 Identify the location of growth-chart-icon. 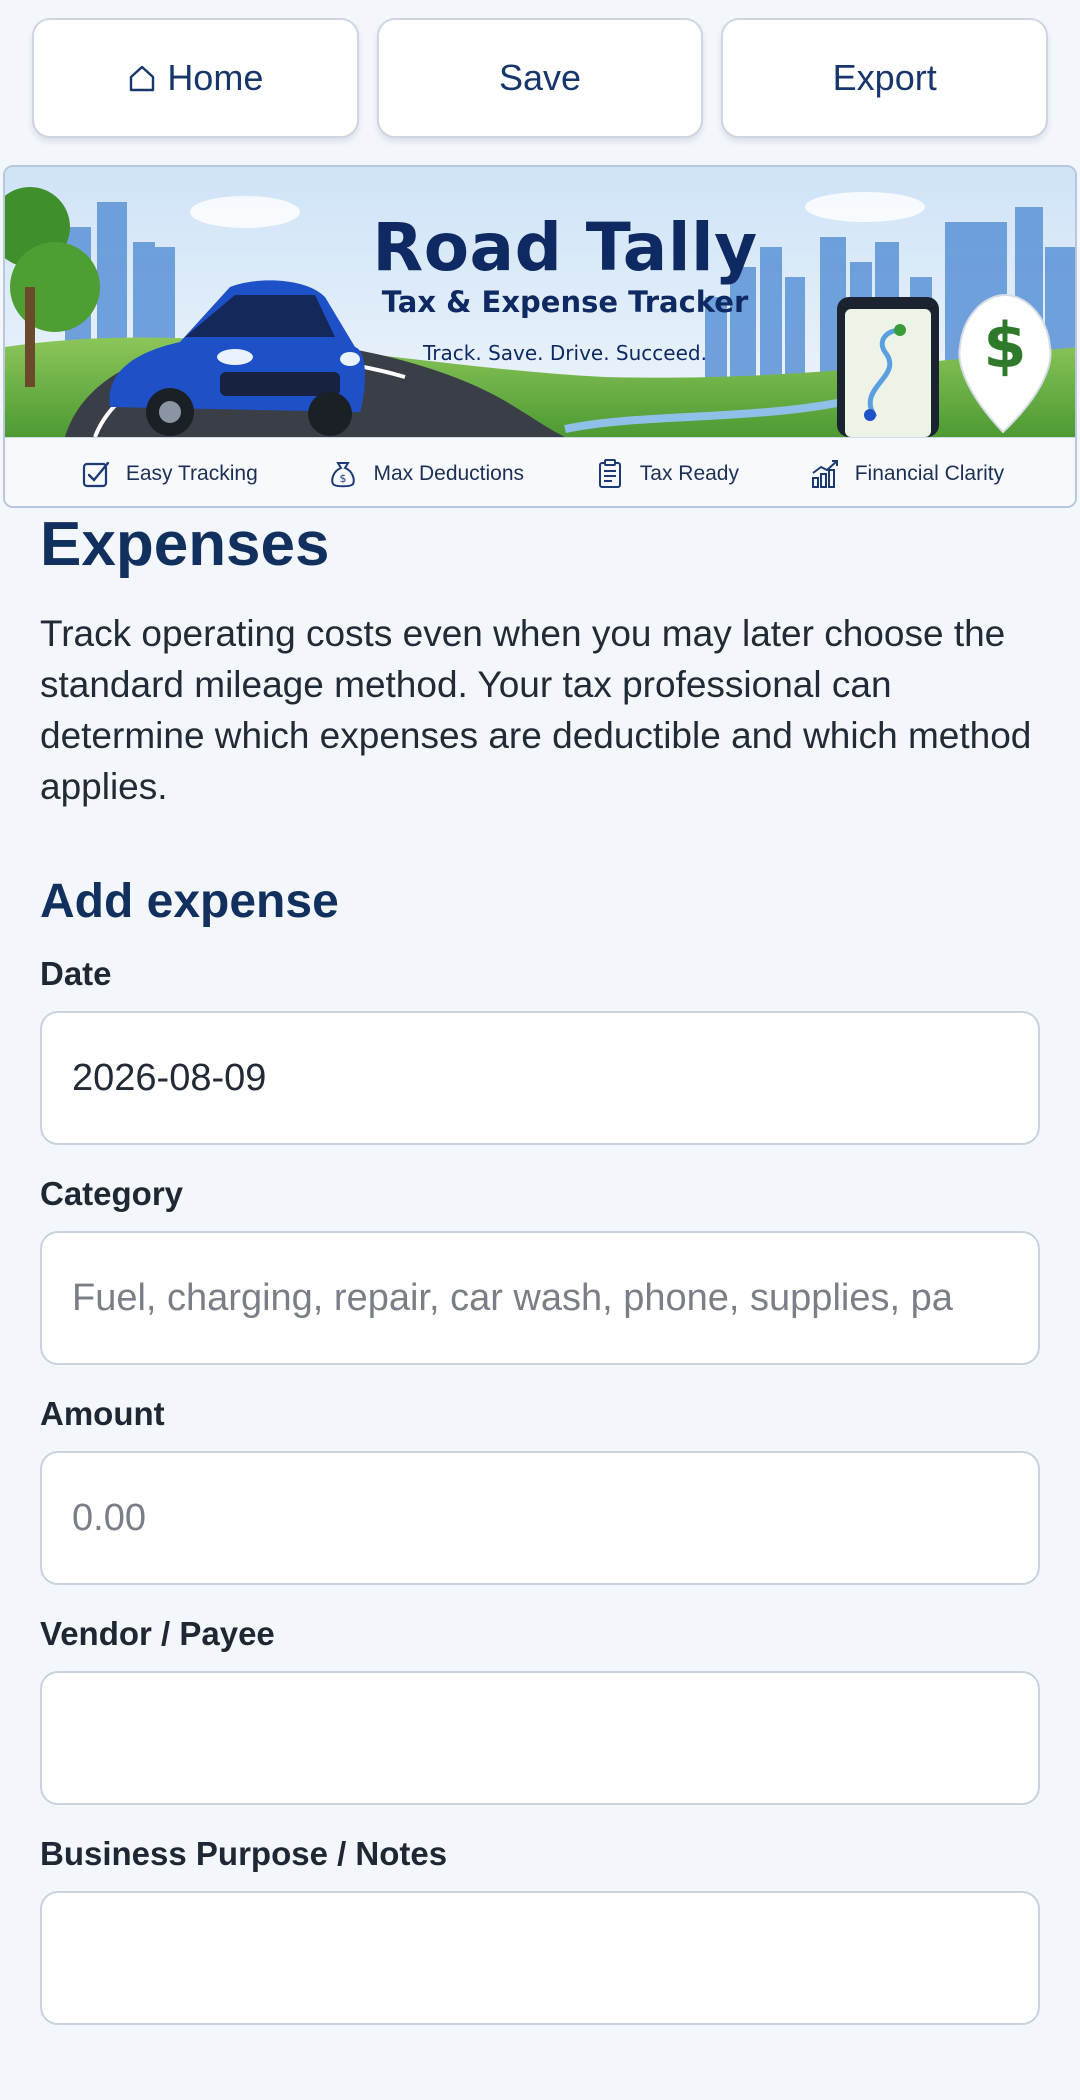
(824, 474).